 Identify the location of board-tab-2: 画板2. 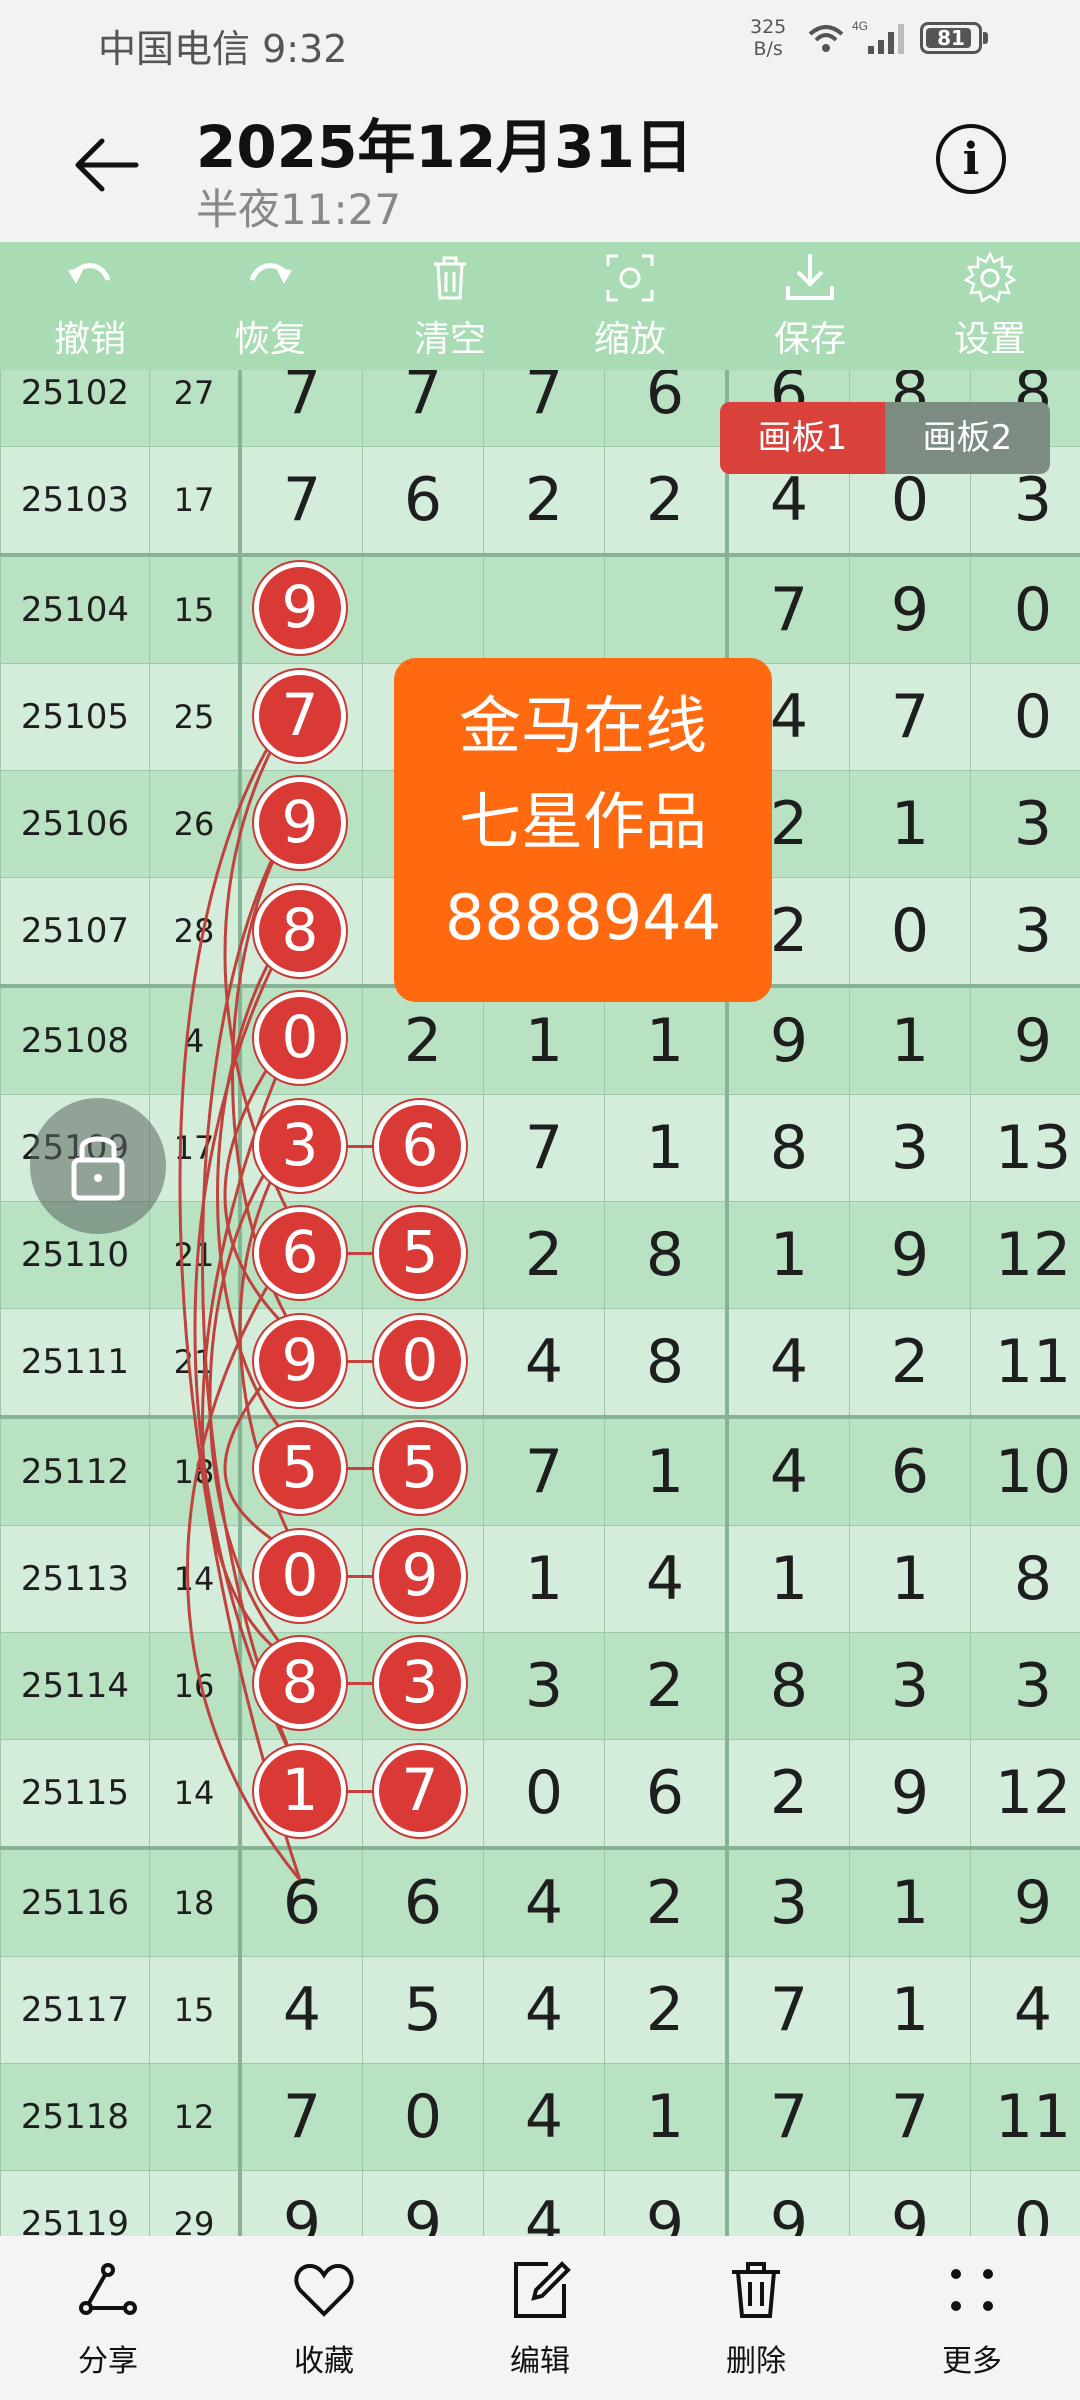
(967, 438).